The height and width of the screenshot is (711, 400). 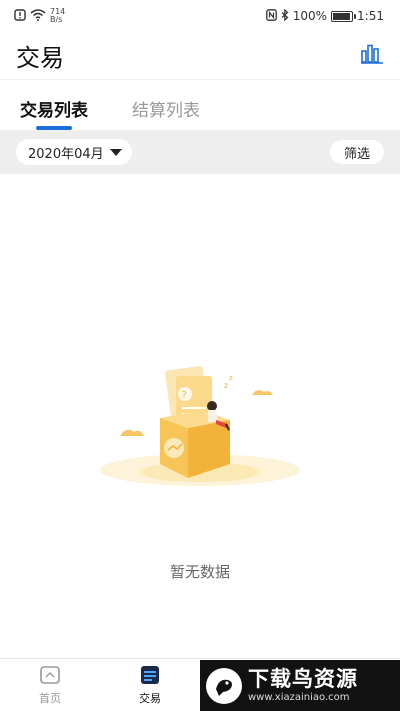 What do you see at coordinates (150, 676) in the screenshot?
I see `transaction-icon` at bounding box center [150, 676].